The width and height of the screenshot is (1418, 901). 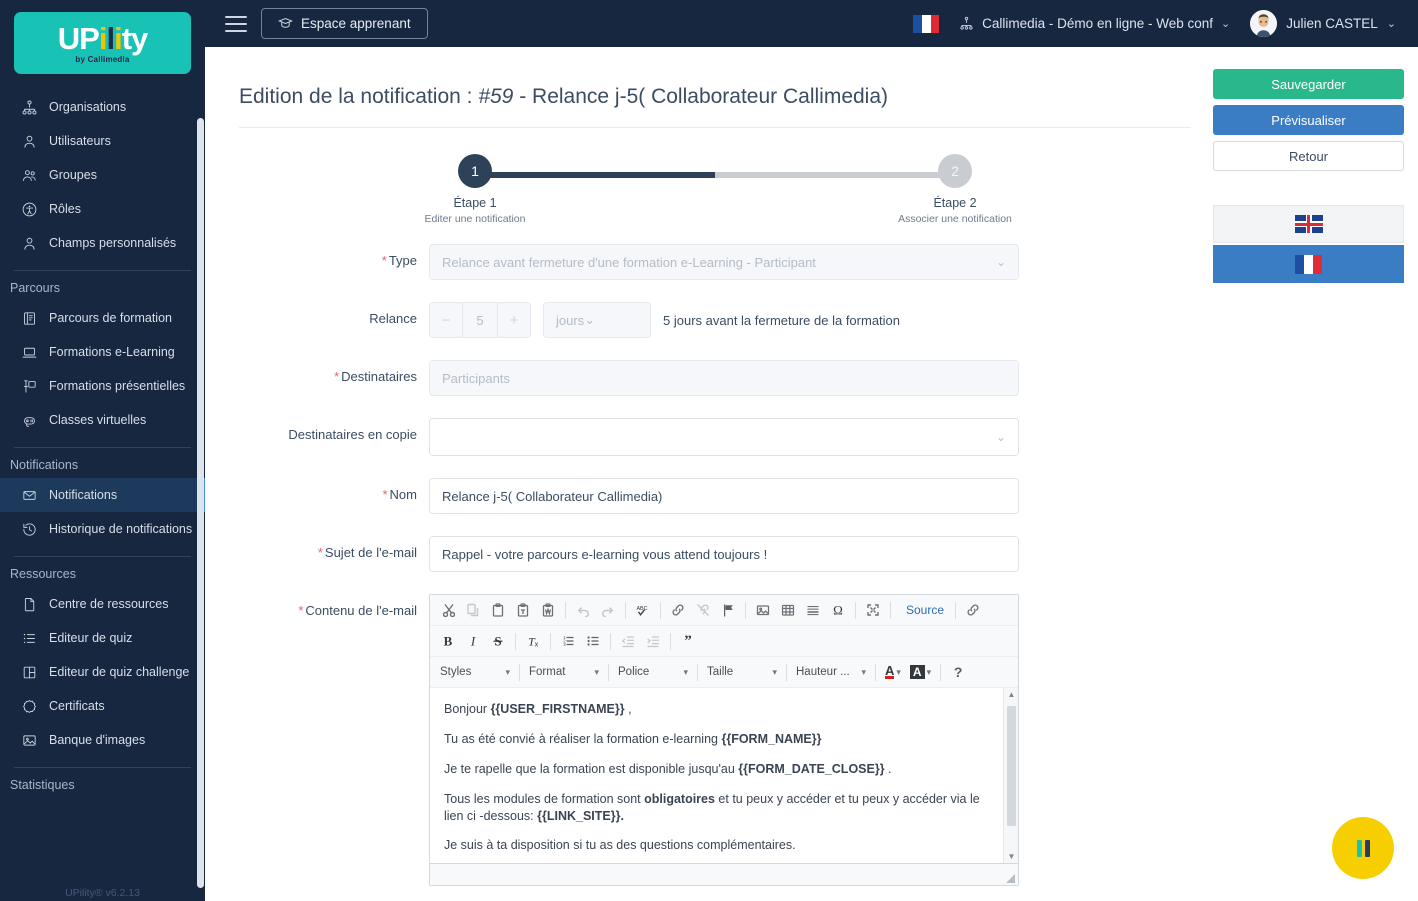 I want to click on horizontal-rule-icon, so click(x=813, y=610).